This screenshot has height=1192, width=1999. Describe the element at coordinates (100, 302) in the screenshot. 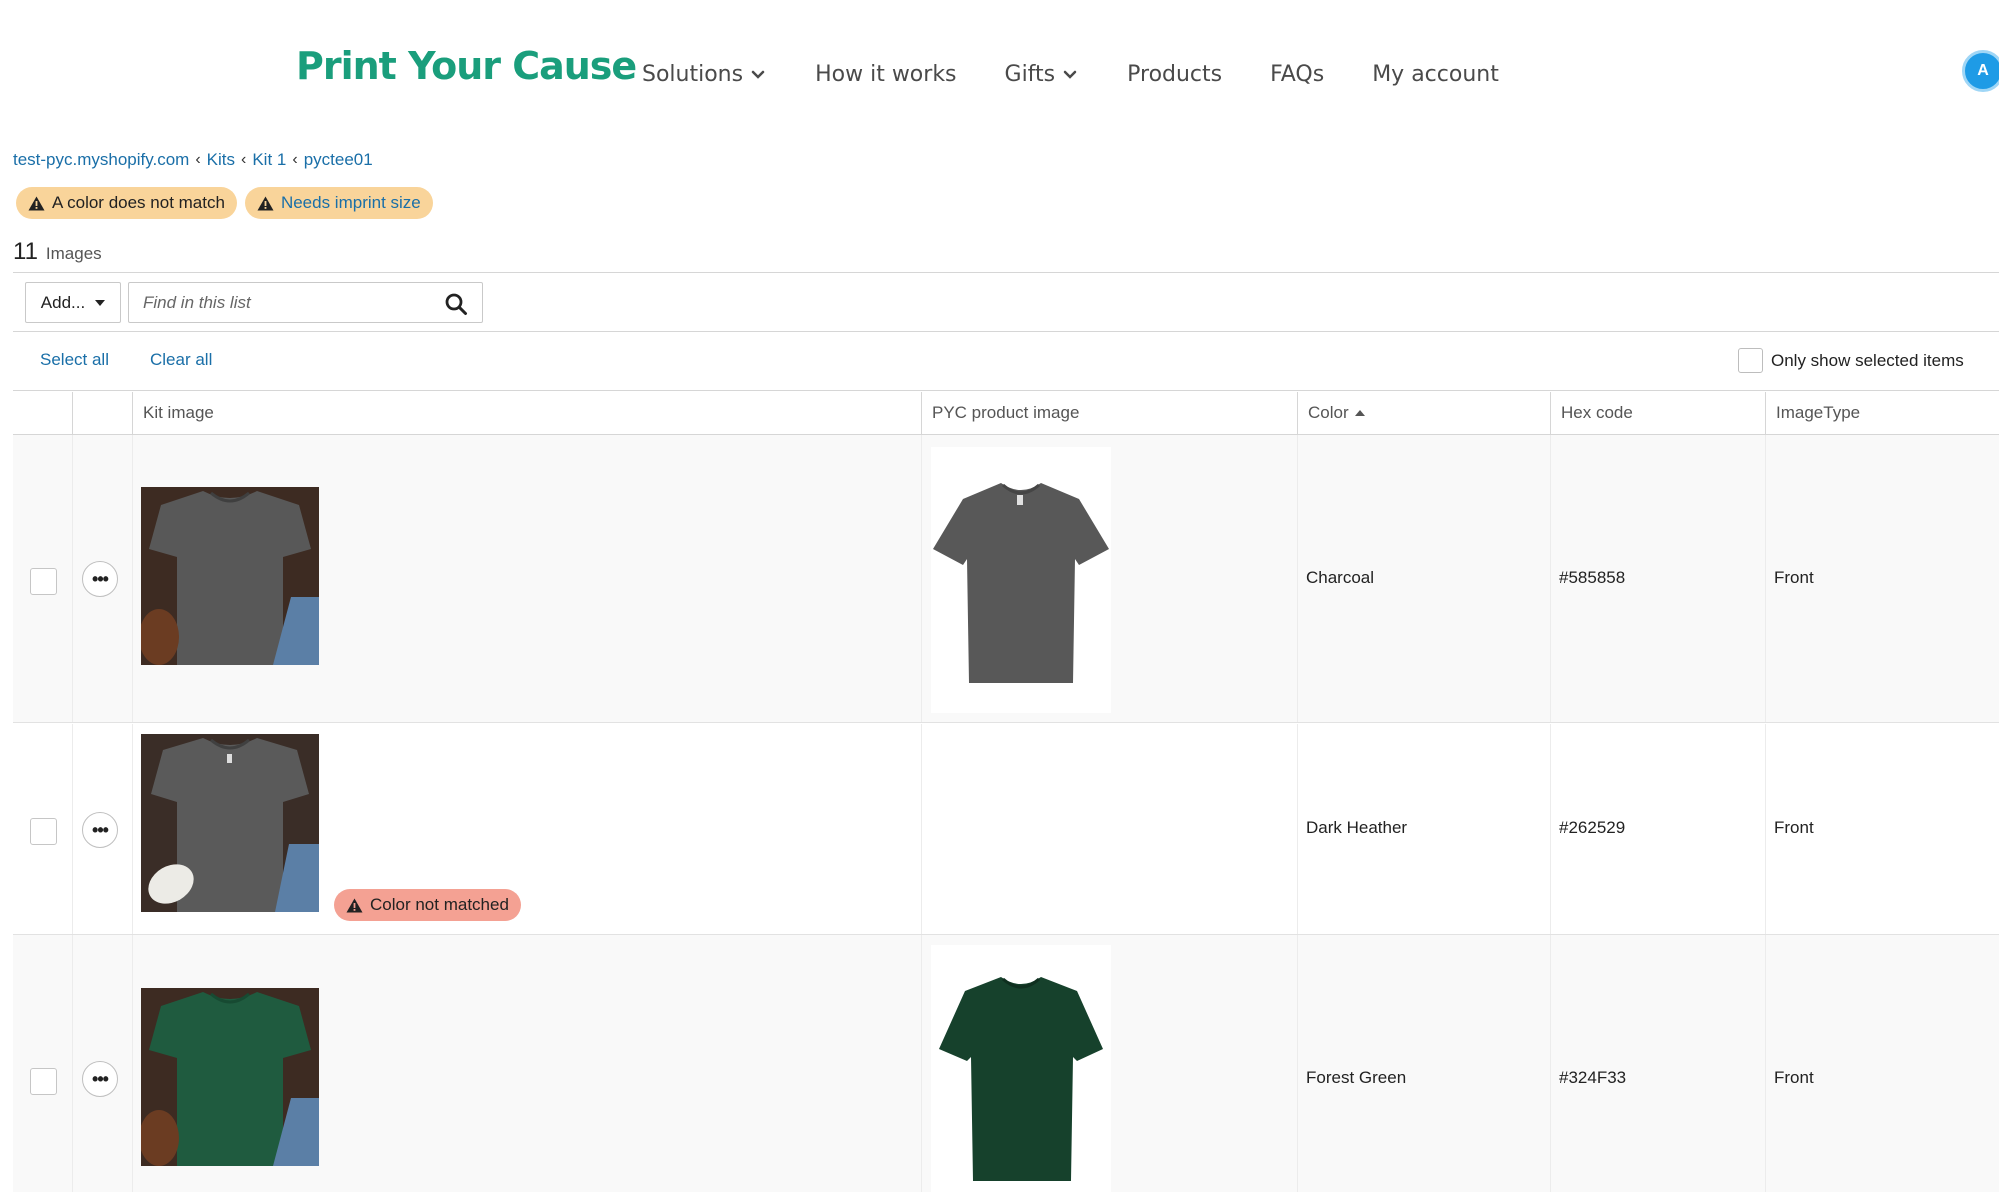

I see `caret-down-icon` at that location.